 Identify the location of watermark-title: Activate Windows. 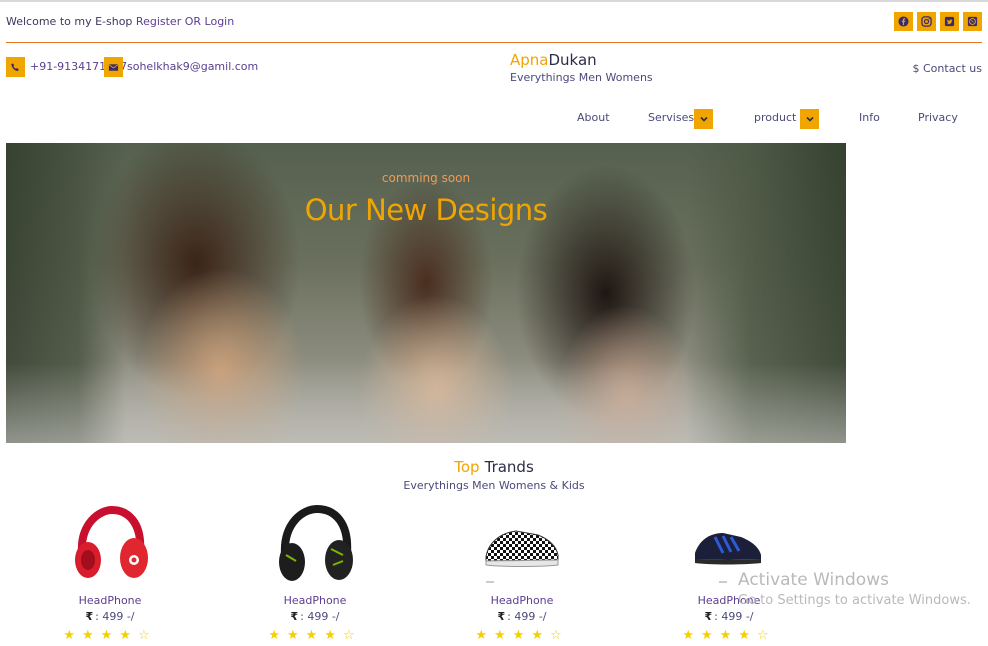
(813, 580).